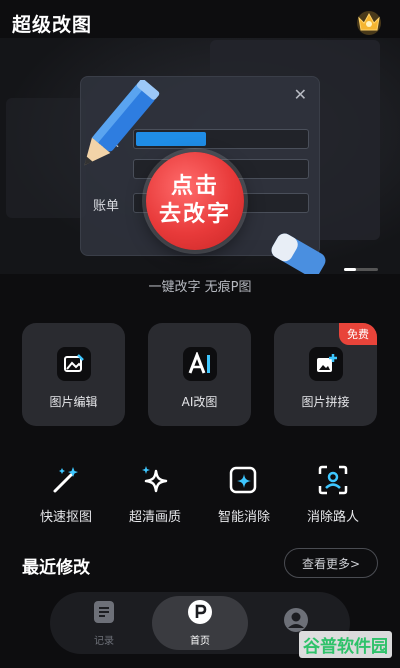 The height and width of the screenshot is (668, 400). What do you see at coordinates (243, 517) in the screenshot?
I see `quick-tool-label: 智能消除` at bounding box center [243, 517].